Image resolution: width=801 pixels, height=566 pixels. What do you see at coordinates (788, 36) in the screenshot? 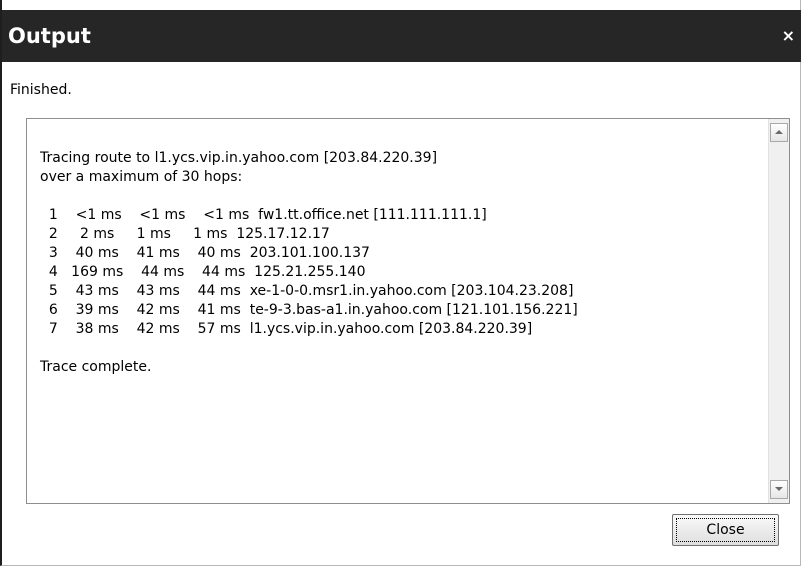
I see `close-icon: ×` at bounding box center [788, 36].